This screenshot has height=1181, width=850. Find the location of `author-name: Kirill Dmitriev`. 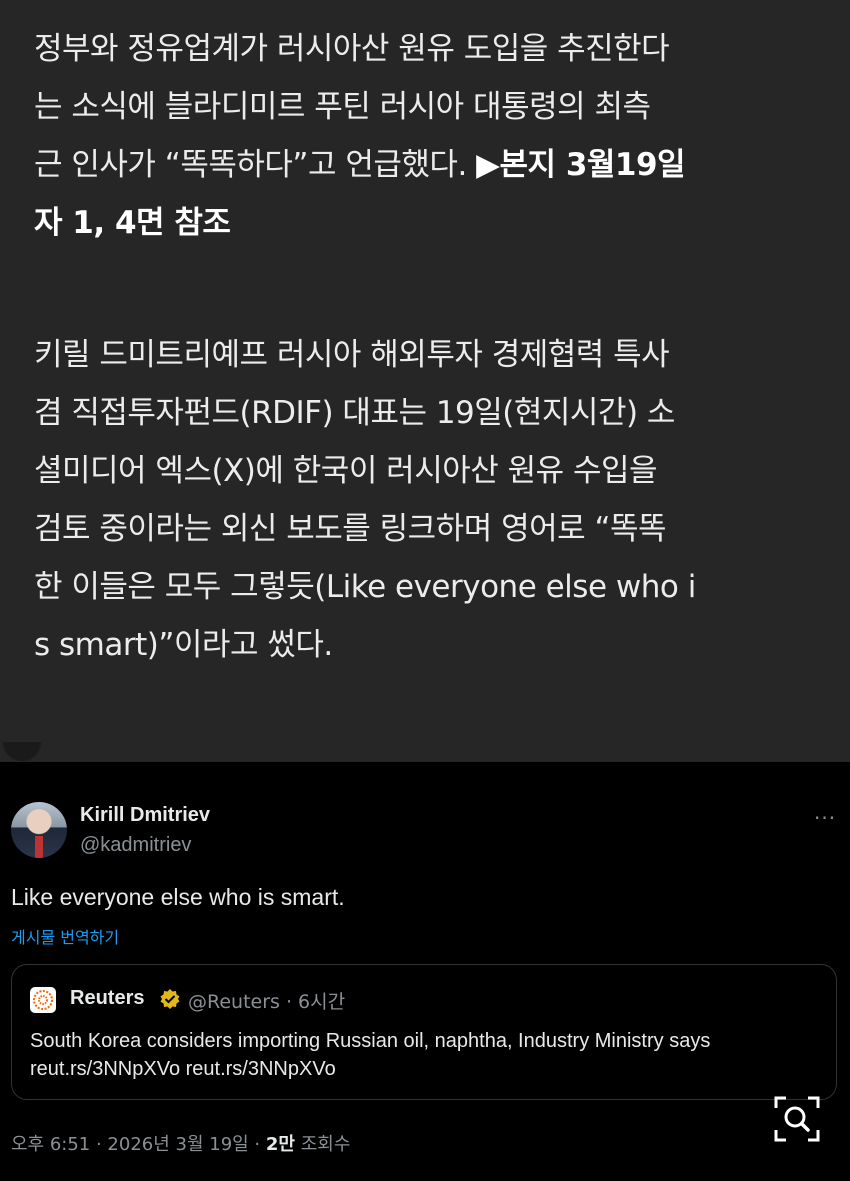

author-name: Kirill Dmitriev is located at coordinates (145, 815).